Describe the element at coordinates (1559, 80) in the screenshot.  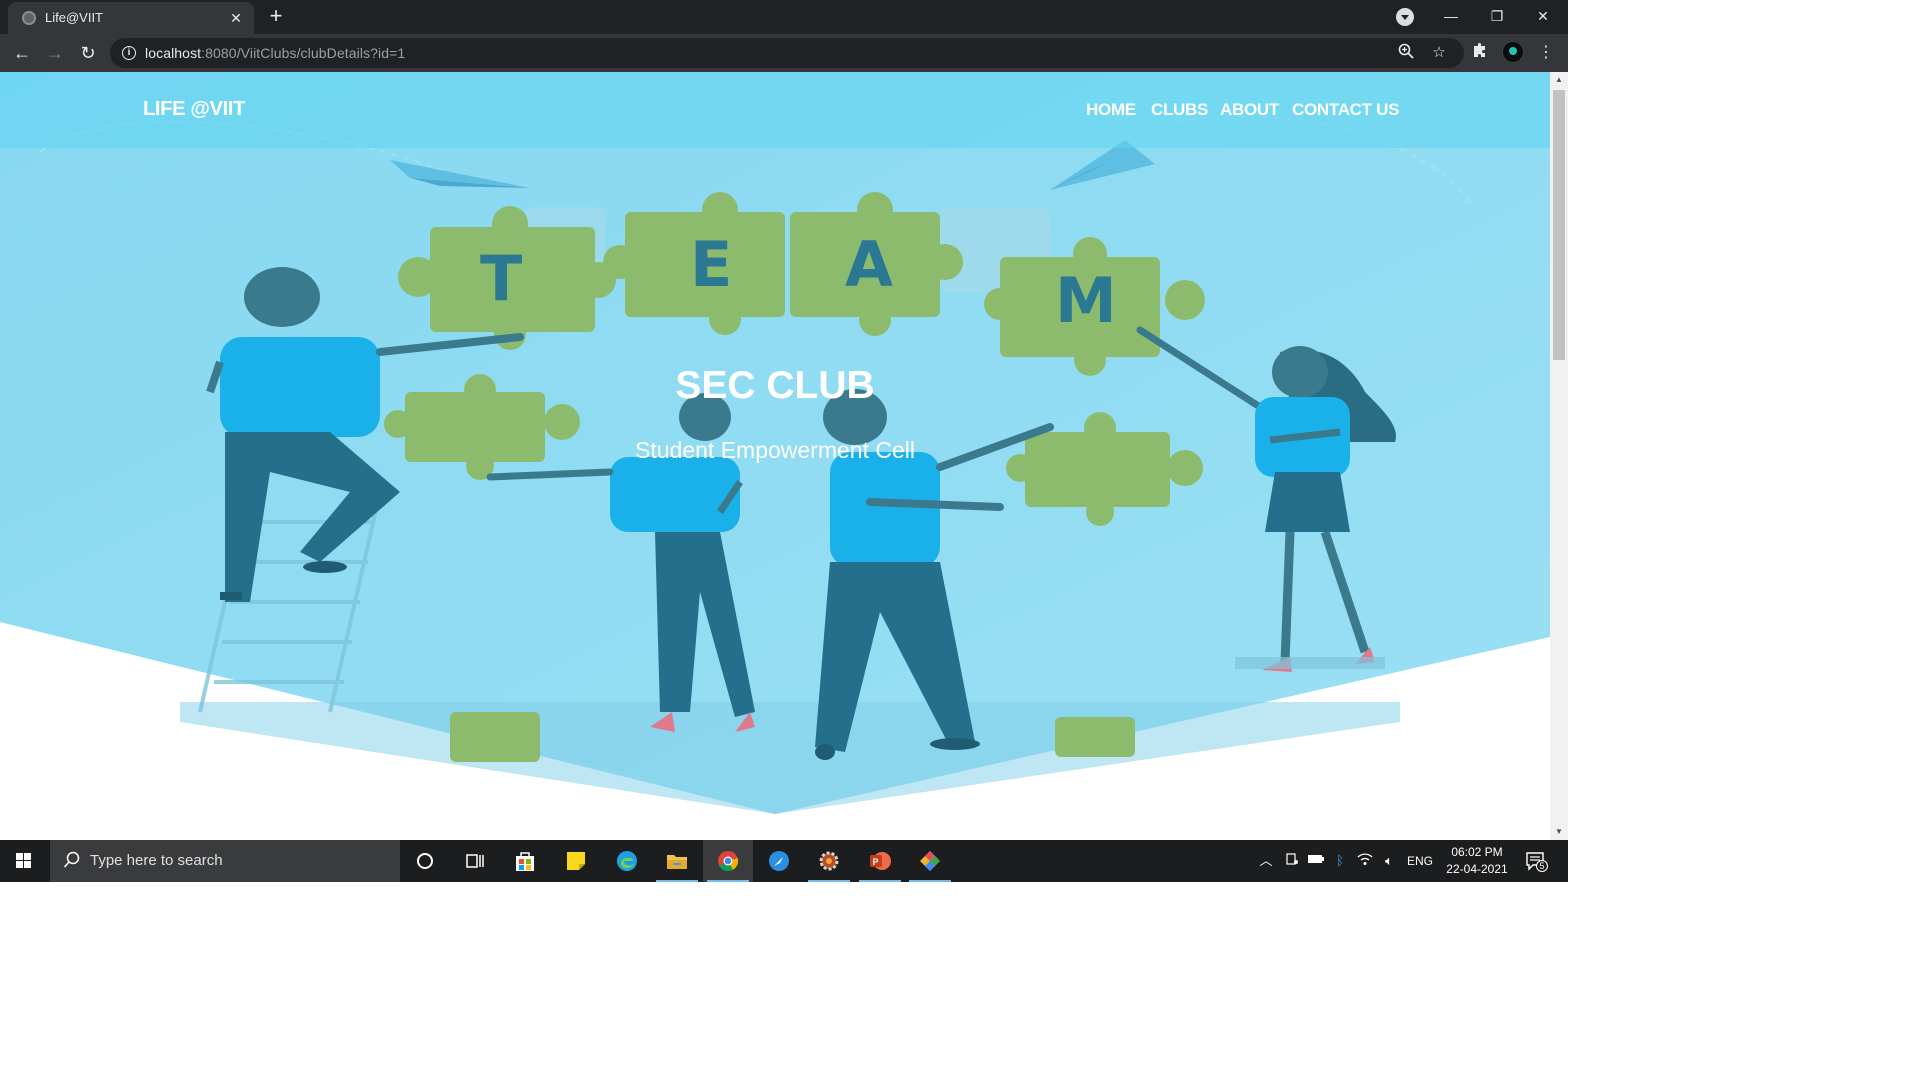
I see `scroll-up-arrow-icon: ▲` at that location.